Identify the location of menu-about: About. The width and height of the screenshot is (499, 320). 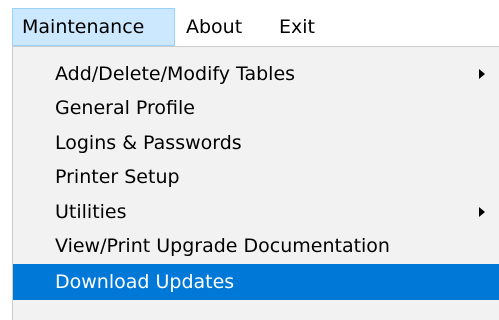
(222, 27).